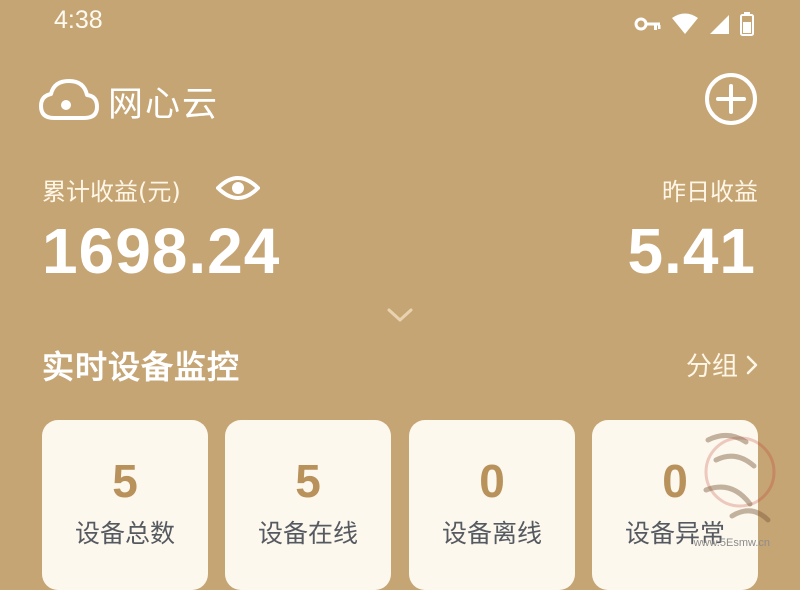  I want to click on eye-icon, so click(238, 188).